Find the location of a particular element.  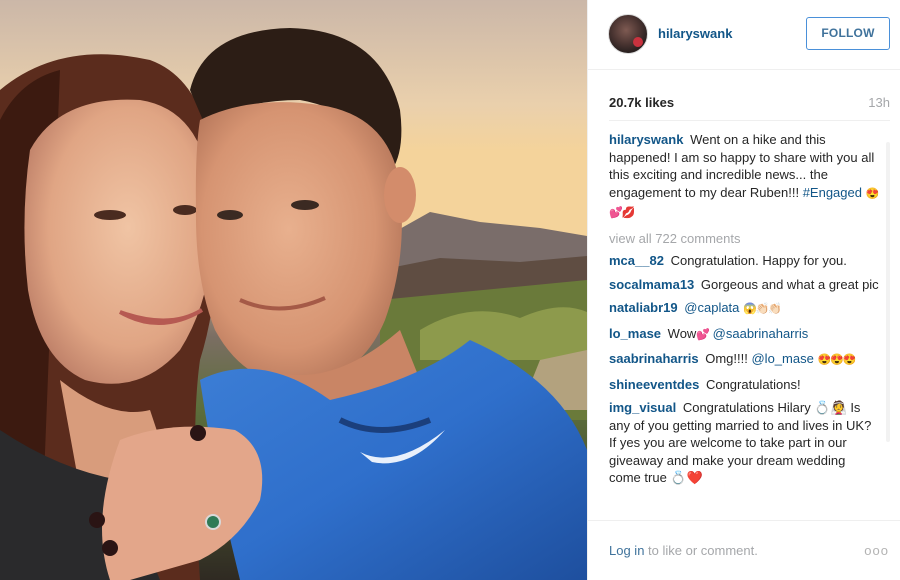

comment-user: lo_mase is located at coordinates (635, 333).